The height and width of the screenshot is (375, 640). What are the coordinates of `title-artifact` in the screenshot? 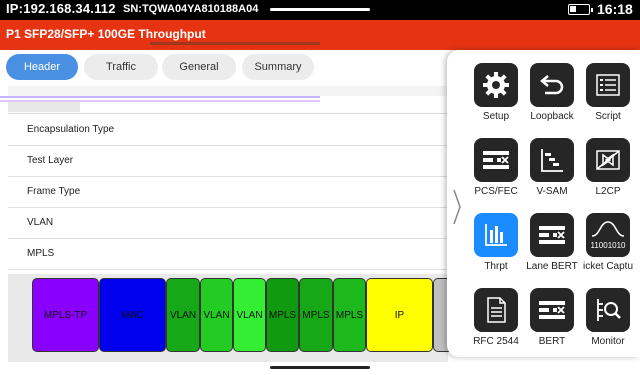 It's located at (235, 43).